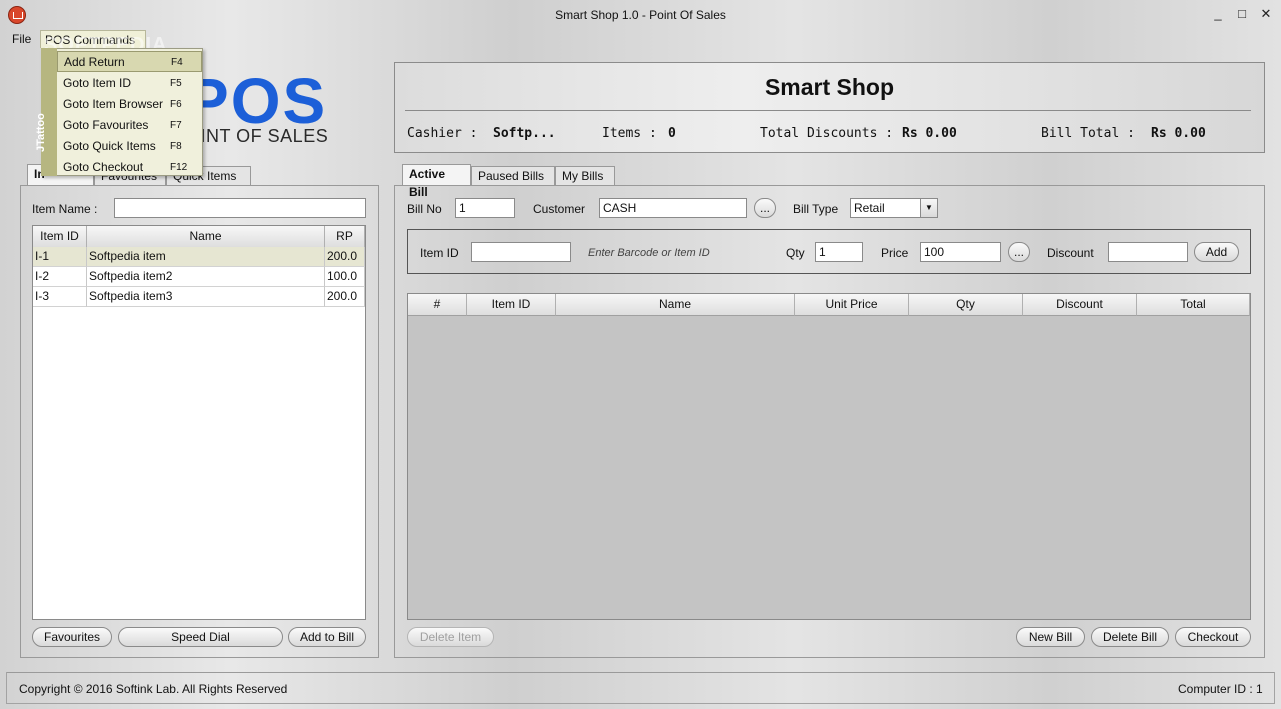 This screenshot has width=1281, height=709. I want to click on menu-item-goto-quick-items: Goto Quick Items F8, so click(129, 146).